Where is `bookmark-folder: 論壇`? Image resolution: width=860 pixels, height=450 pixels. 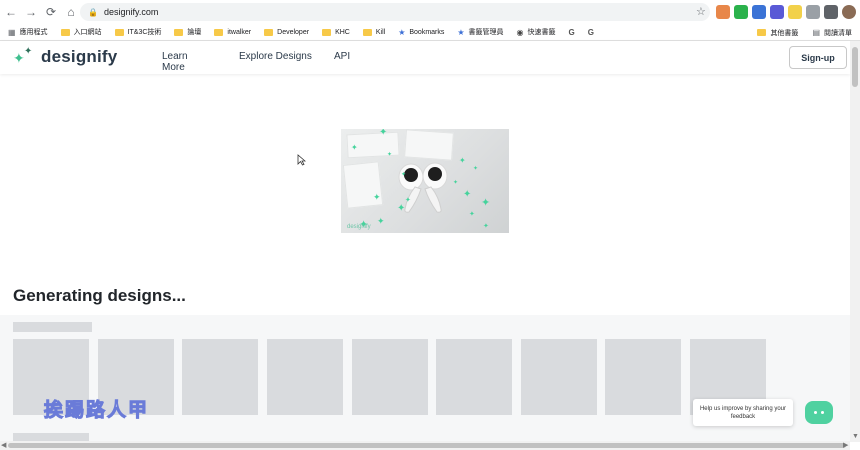 bookmark-folder: 論壇 is located at coordinates (187, 32).